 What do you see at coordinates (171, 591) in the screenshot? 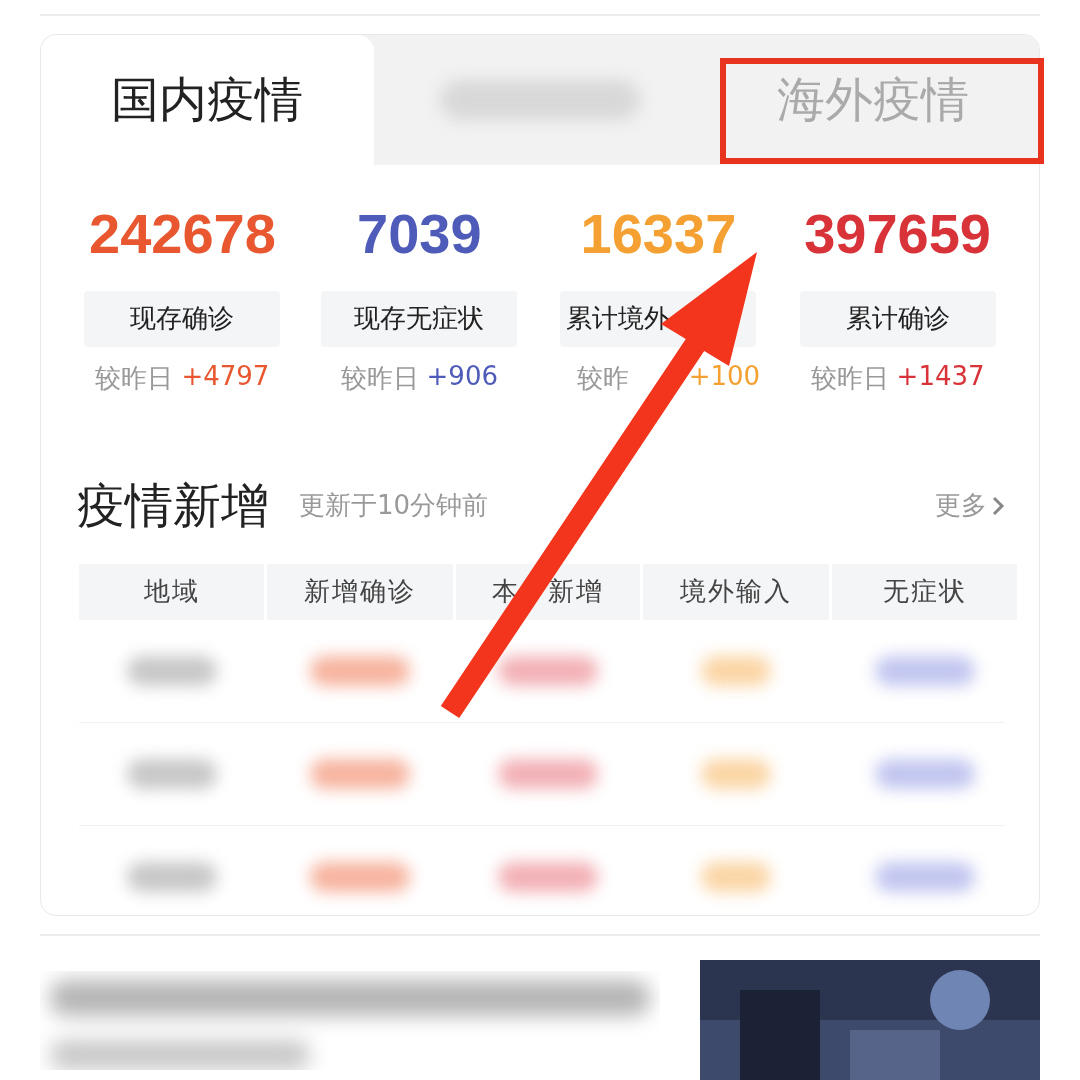
I see `column-header: 地域` at bounding box center [171, 591].